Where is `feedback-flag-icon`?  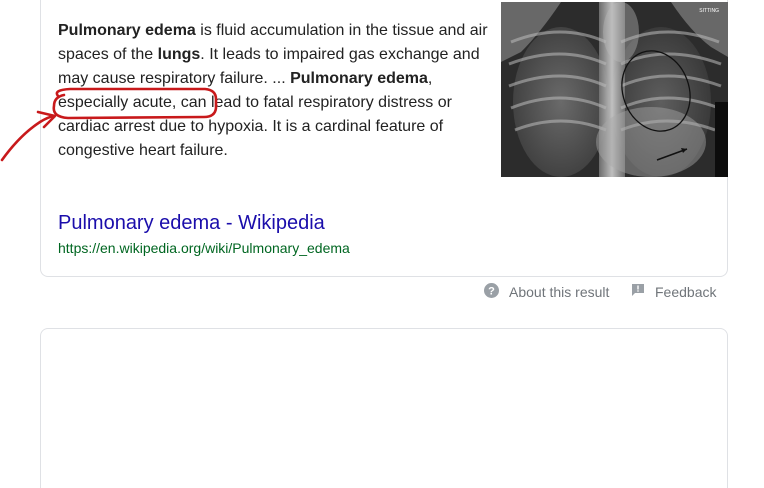
feedback-flag-icon is located at coordinates (638, 291).